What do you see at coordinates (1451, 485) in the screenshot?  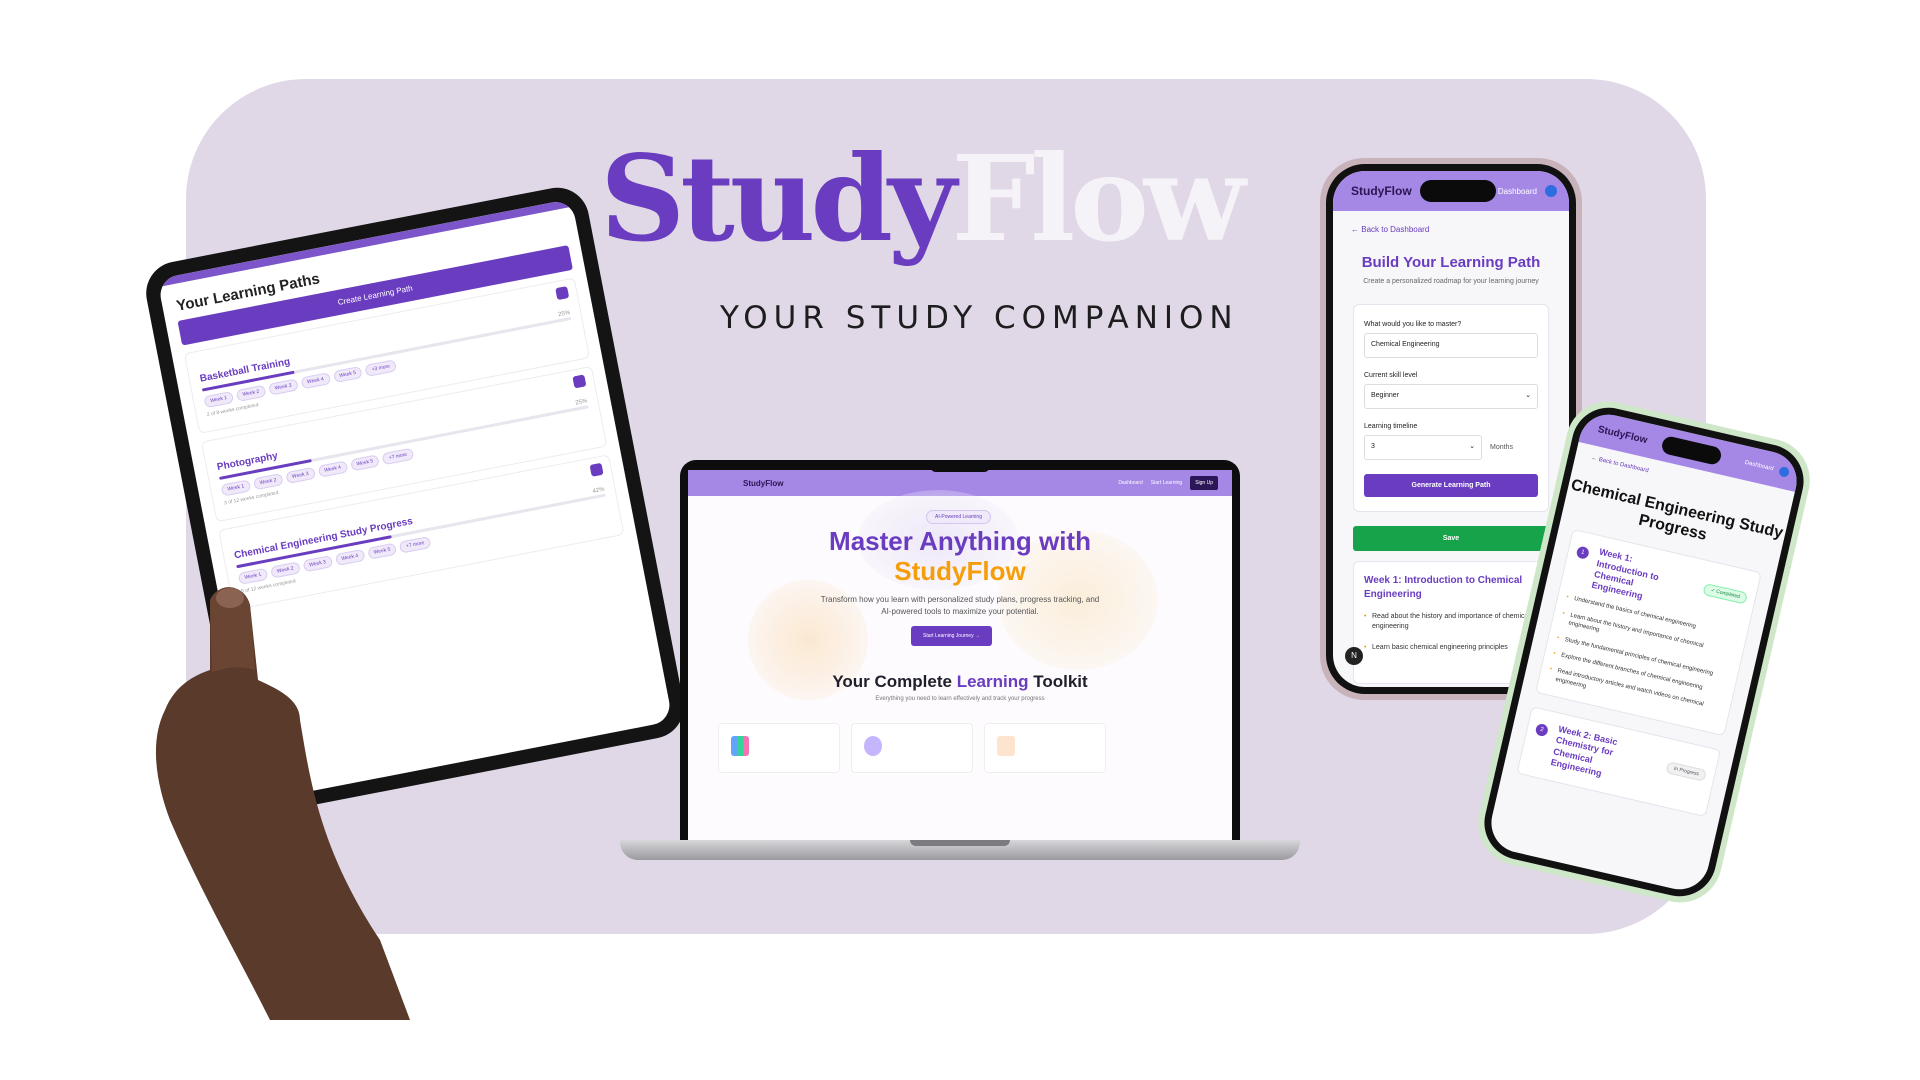 I see `generate-learning-path-button: Generate Learning Path` at bounding box center [1451, 485].